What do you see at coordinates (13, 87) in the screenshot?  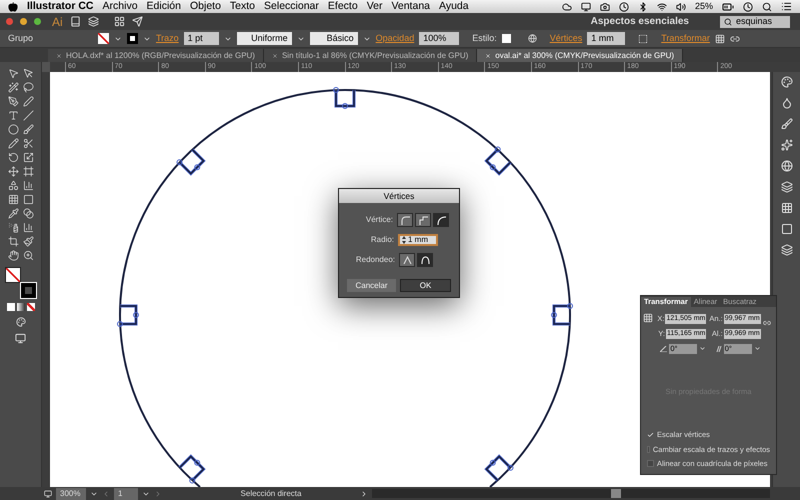 I see `wand-icon` at bounding box center [13, 87].